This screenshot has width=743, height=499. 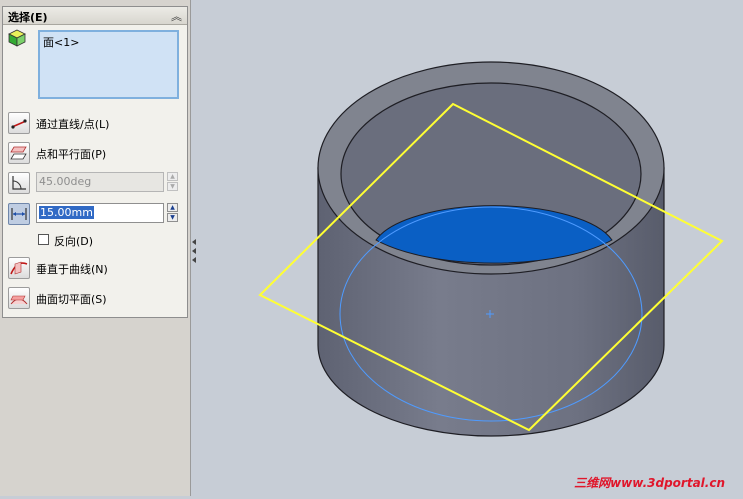 What do you see at coordinates (43, 239) in the screenshot?
I see `reverse-checkbox` at bounding box center [43, 239].